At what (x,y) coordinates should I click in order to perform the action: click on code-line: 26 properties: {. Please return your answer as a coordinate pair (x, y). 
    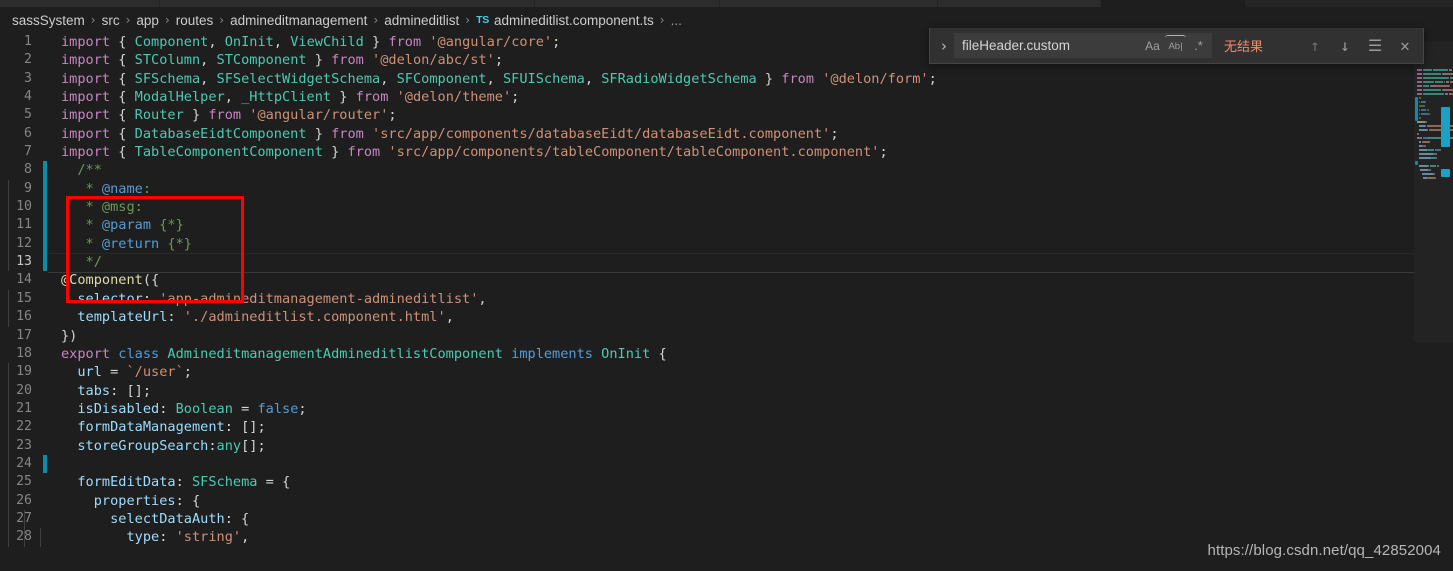
    Looking at the image, I should click on (707, 500).